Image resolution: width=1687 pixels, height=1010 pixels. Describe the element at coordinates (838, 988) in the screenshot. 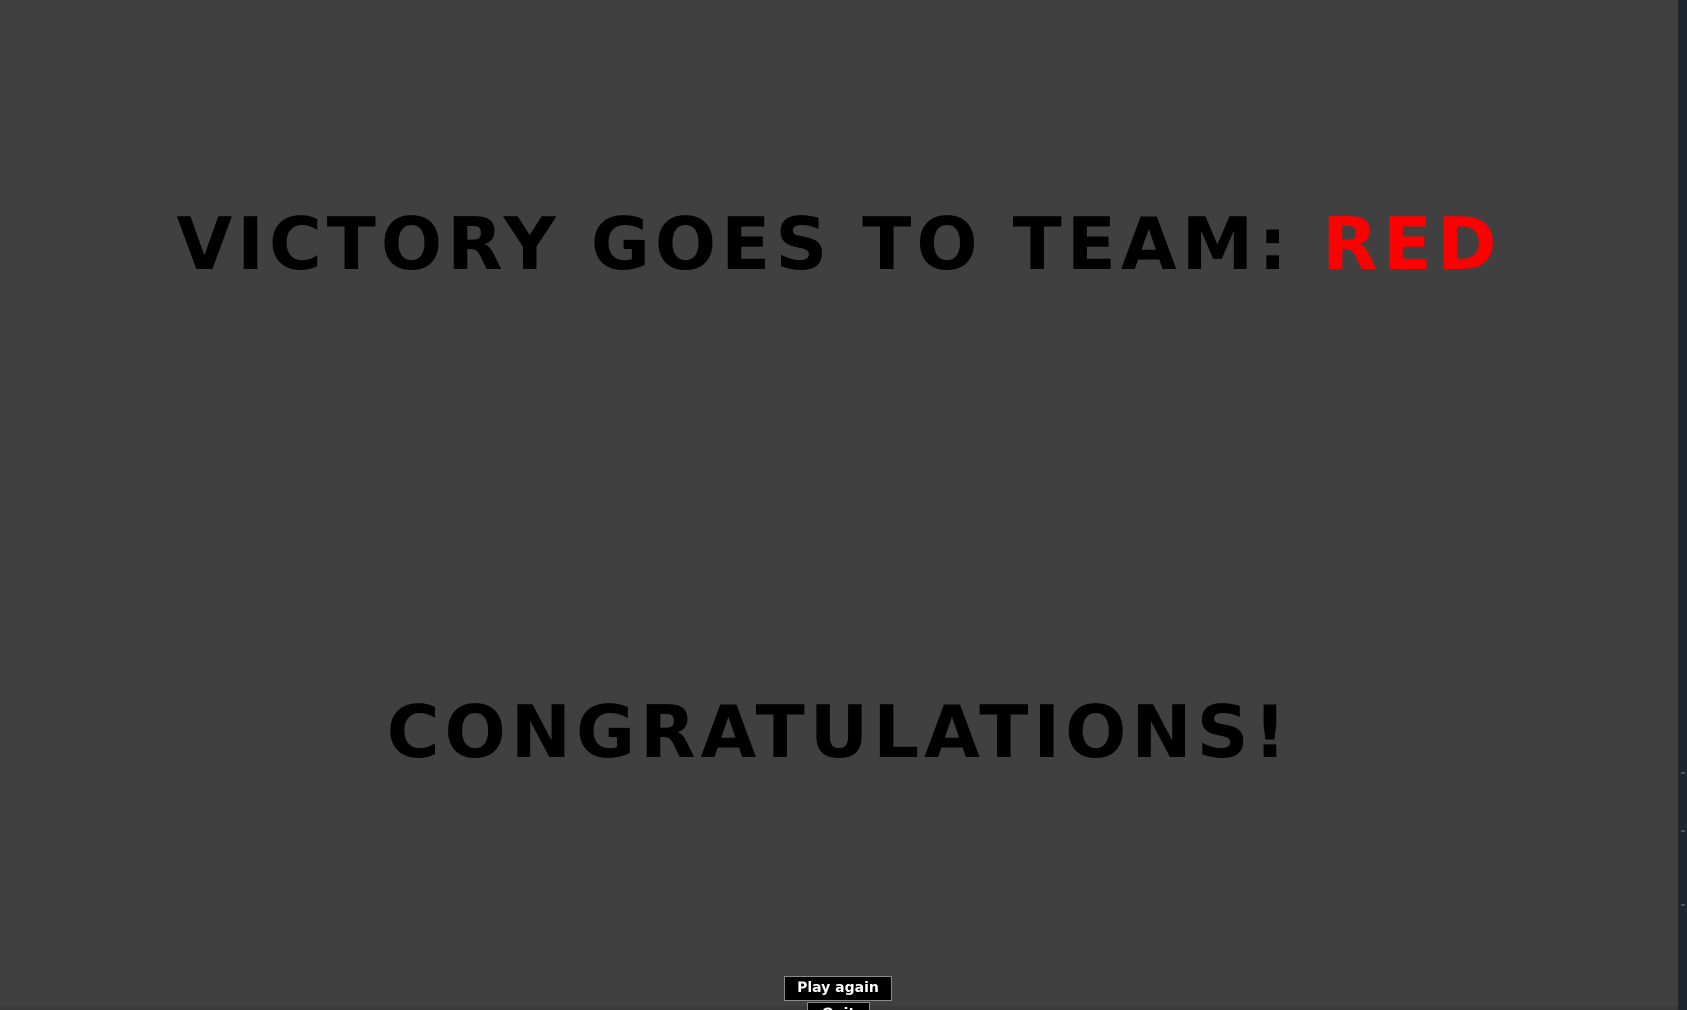

I see `play-again-button: Play again` at that location.